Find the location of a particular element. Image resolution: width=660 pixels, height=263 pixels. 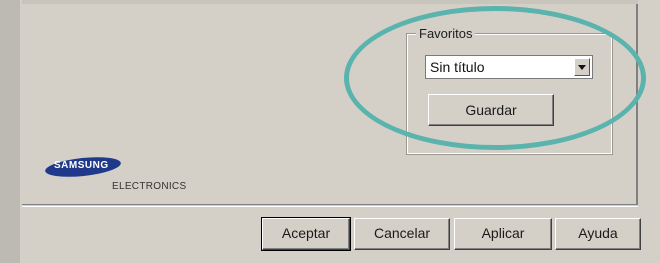

samsung-brand-text: SAMSUNG is located at coordinates (81, 165).